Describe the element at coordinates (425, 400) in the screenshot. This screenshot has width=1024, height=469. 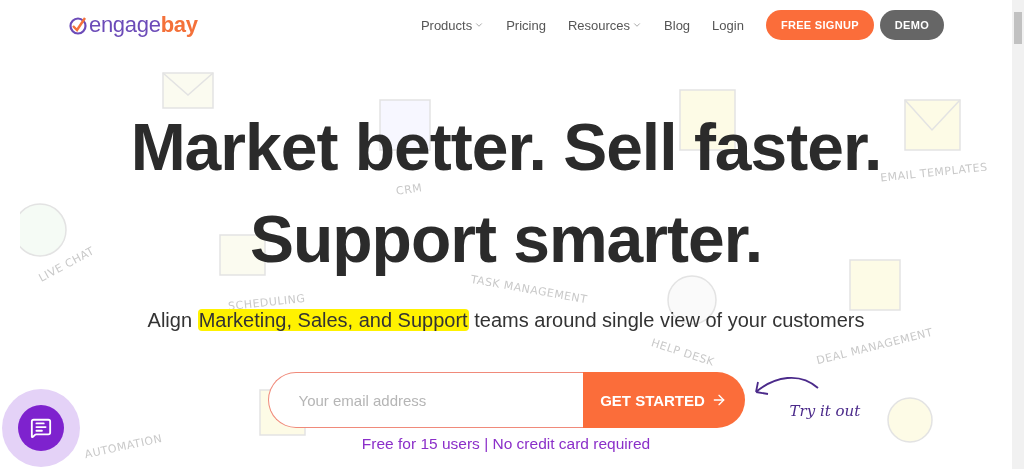
I see `email-field: Your email address` at that location.